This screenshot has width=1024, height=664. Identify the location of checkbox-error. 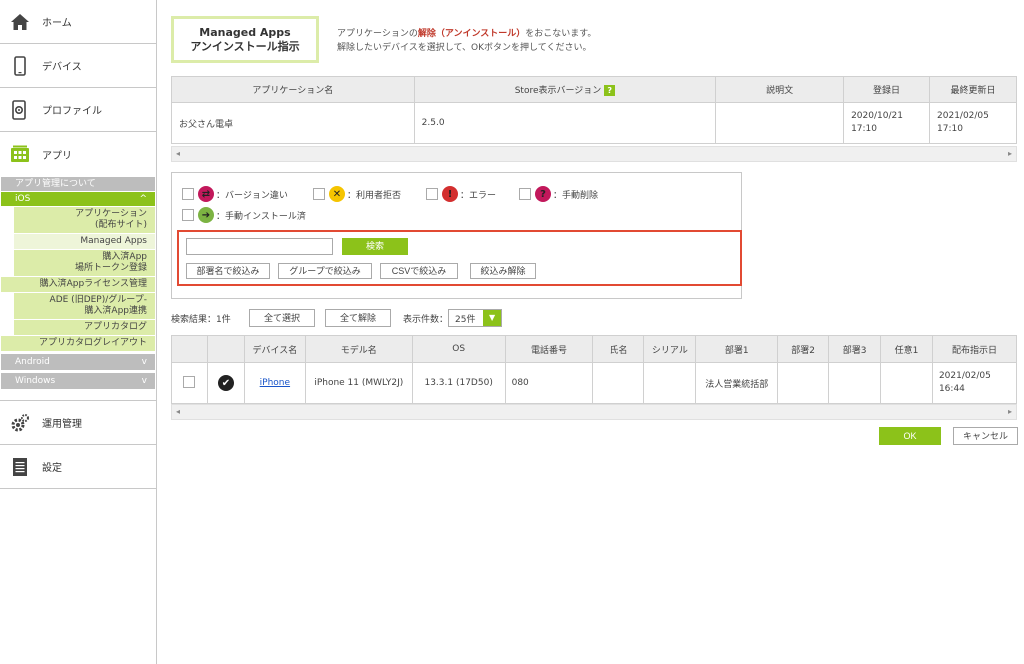
(432, 194).